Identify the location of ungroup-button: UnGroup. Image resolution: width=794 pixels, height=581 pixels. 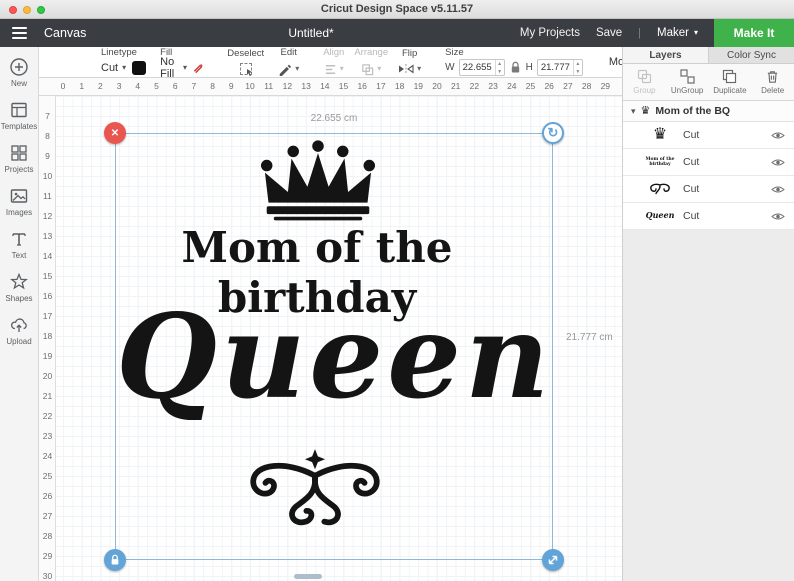
(687, 82).